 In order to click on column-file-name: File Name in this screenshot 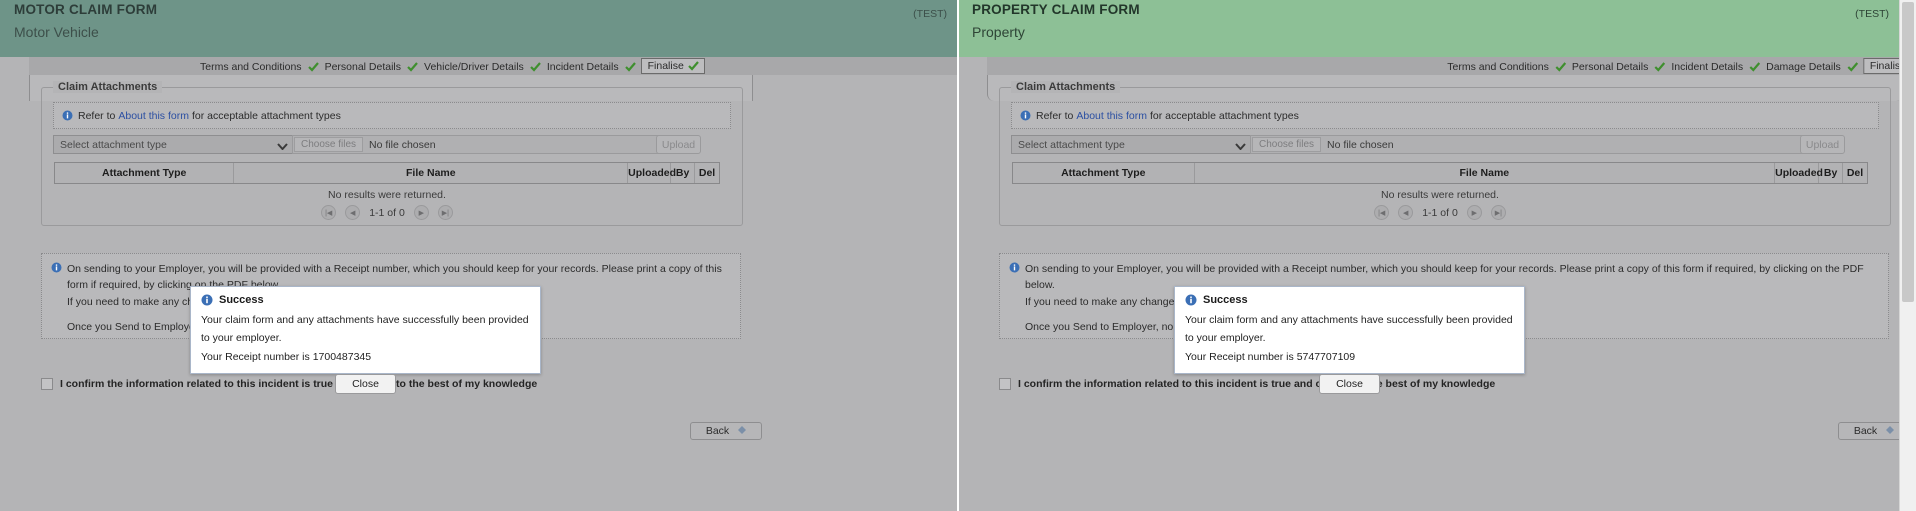, I will do `click(431, 173)`.